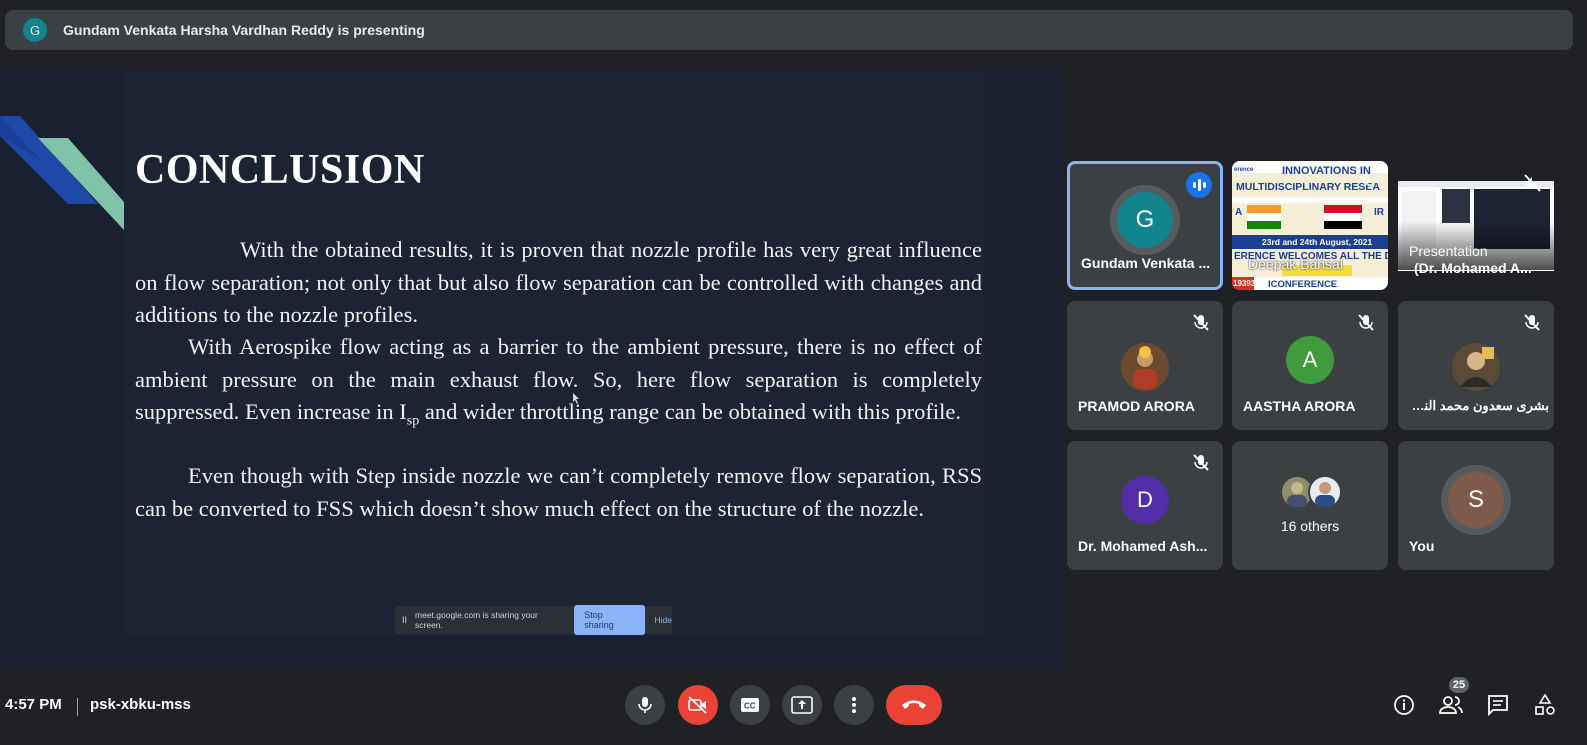  Describe the element at coordinates (1199, 185) in the screenshot. I see `speaking-indicator-icon` at that location.